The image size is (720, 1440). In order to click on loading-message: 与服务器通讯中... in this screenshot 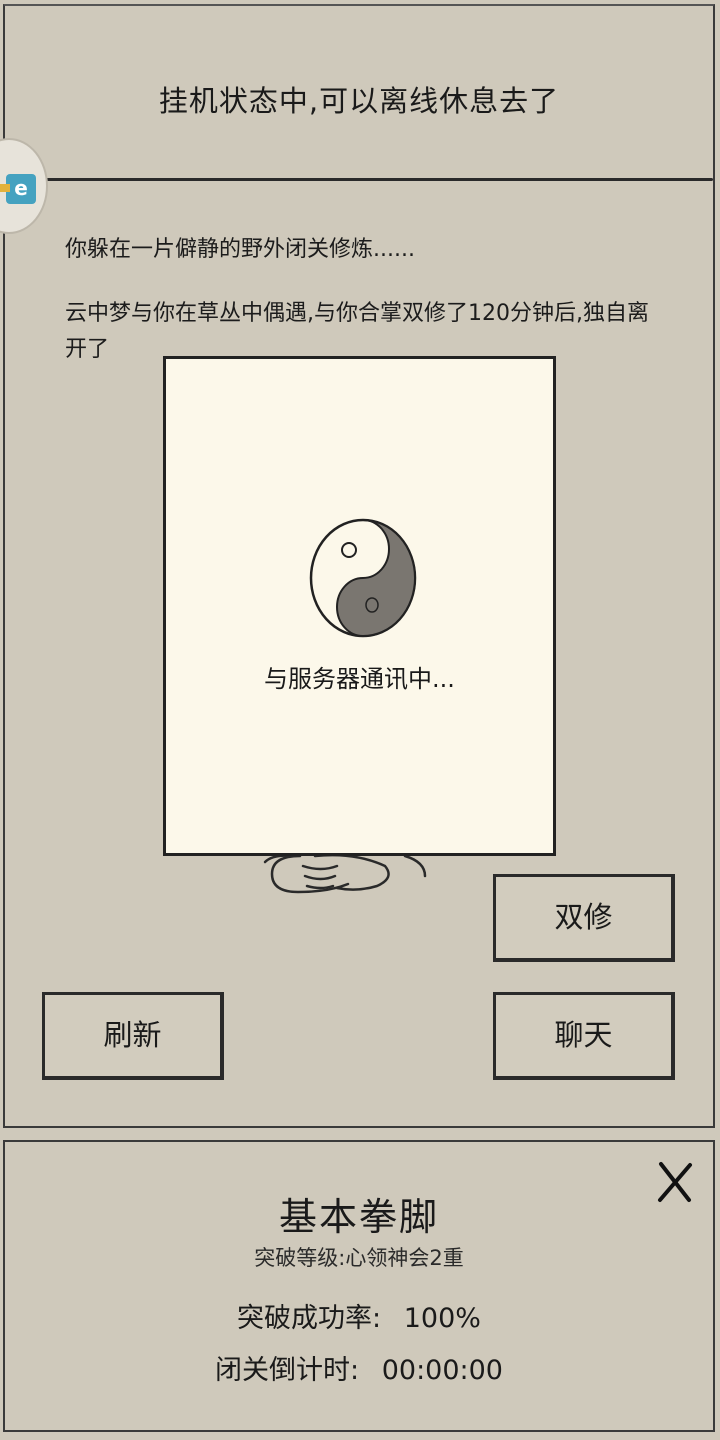, I will do `click(359, 679)`.